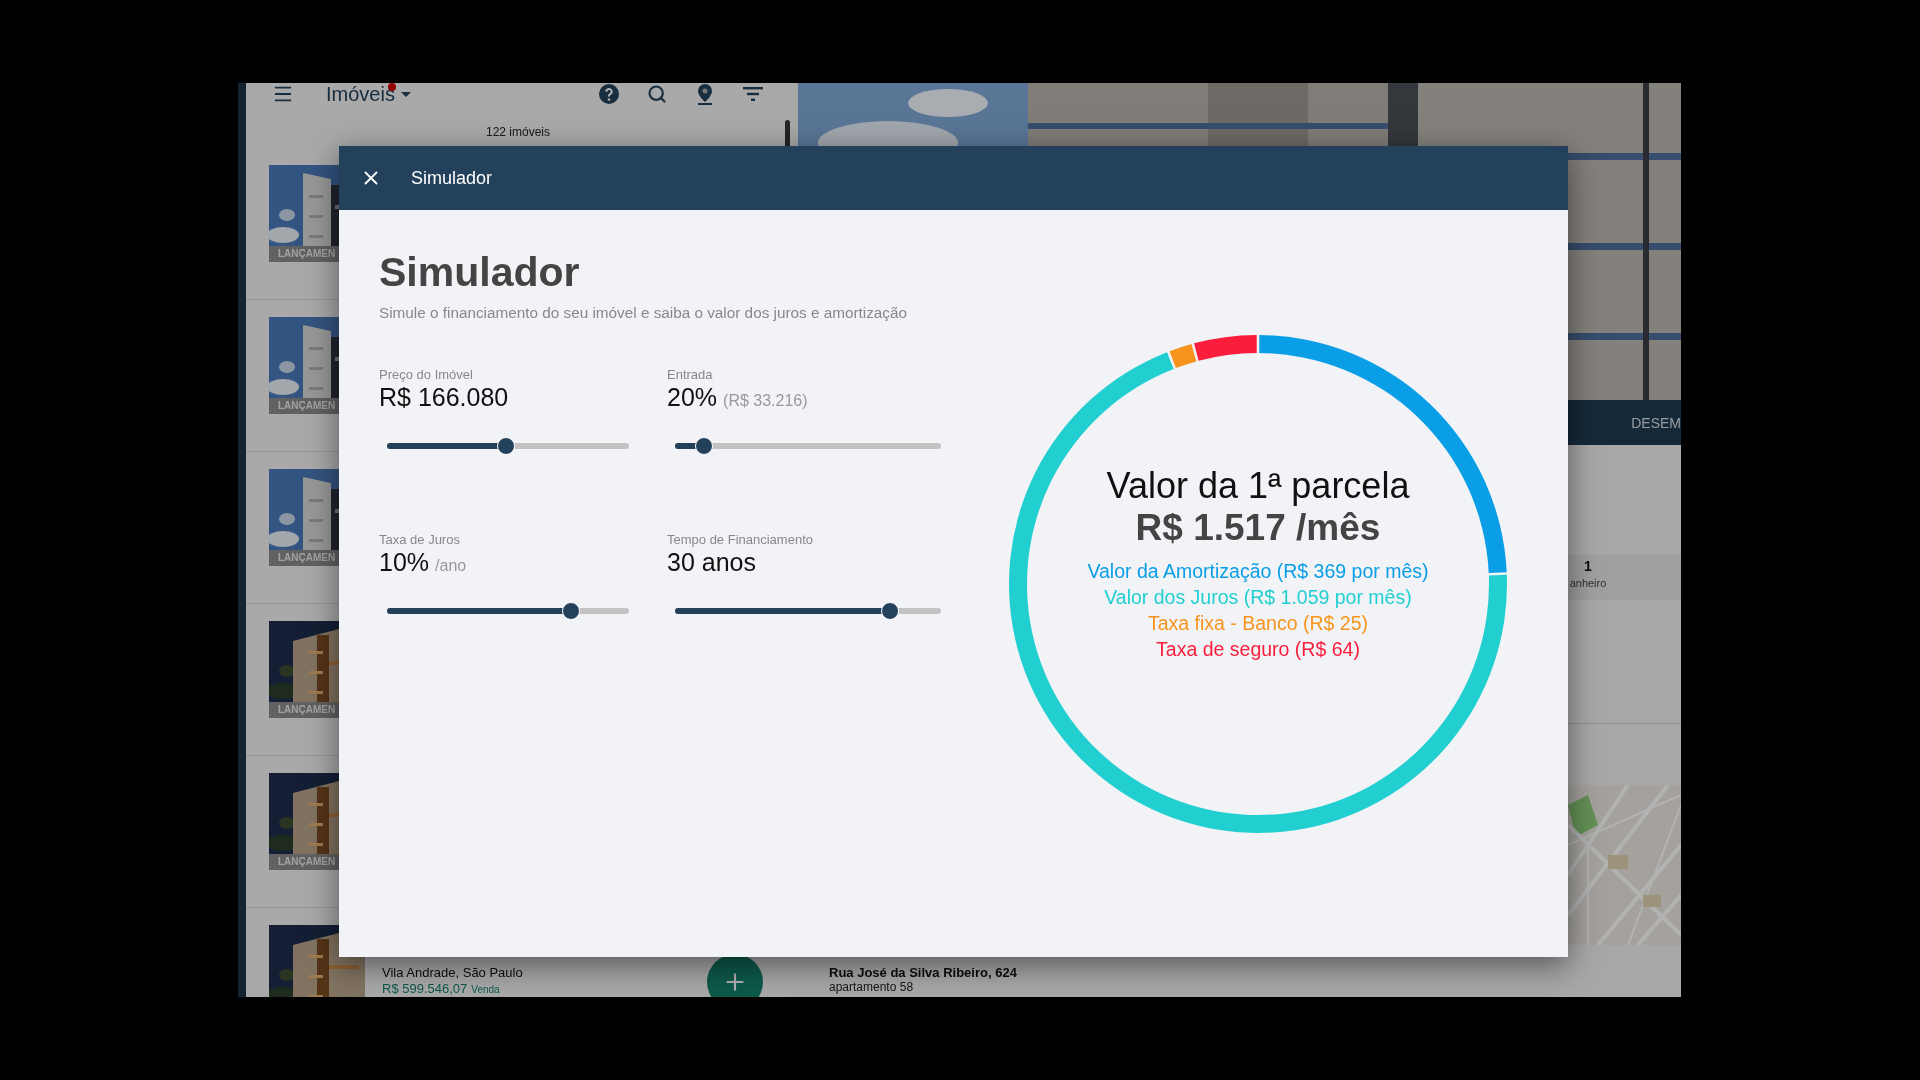 This screenshot has width=1920, height=1080. I want to click on input-value: R$ 166.080, so click(444, 397).